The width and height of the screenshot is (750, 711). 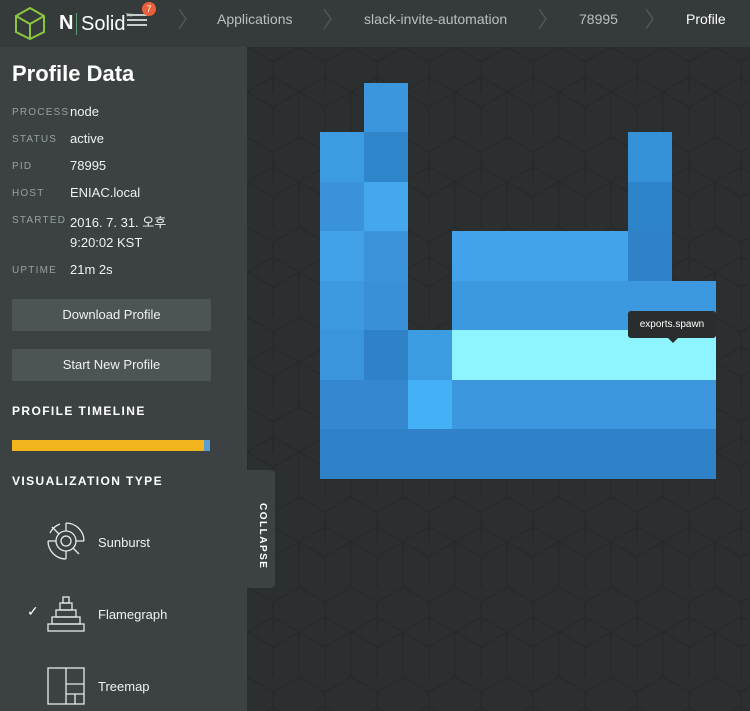 What do you see at coordinates (435, 19) in the screenshot?
I see `breadcrumb-app-name: slack-invite-automation` at bounding box center [435, 19].